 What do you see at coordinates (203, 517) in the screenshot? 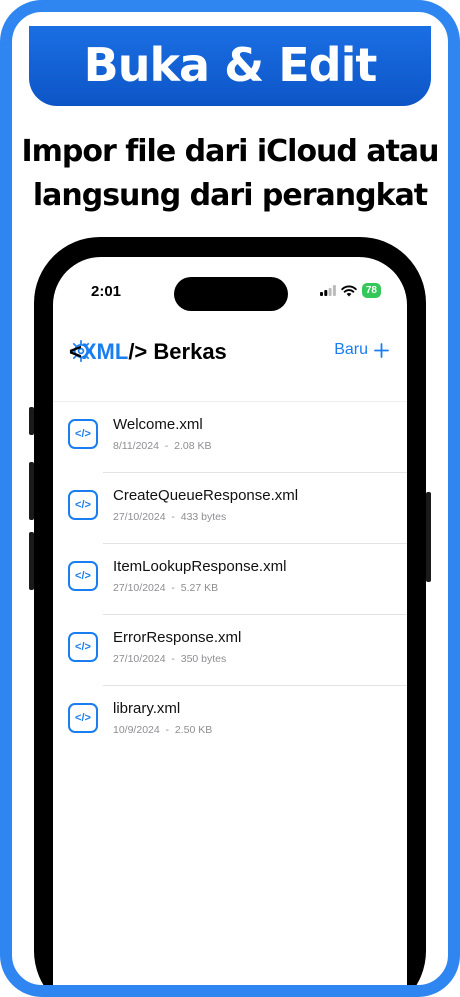
I see `file-size: 433 bytes` at bounding box center [203, 517].